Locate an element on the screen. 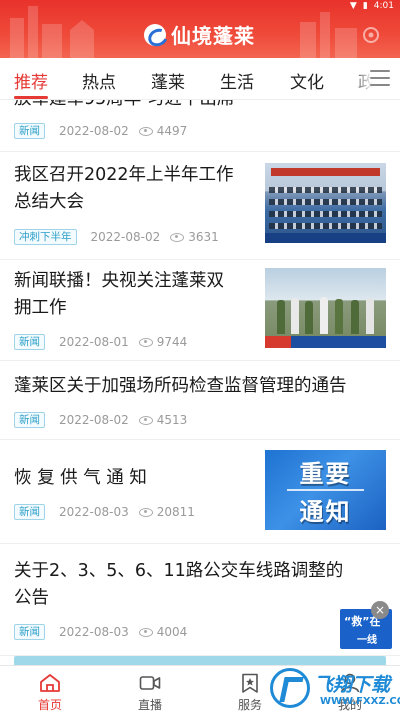 Image resolution: width=400 pixels, height=713 pixels. news-title-line: 我区召开2022年上半年工作 is located at coordinates (124, 175).